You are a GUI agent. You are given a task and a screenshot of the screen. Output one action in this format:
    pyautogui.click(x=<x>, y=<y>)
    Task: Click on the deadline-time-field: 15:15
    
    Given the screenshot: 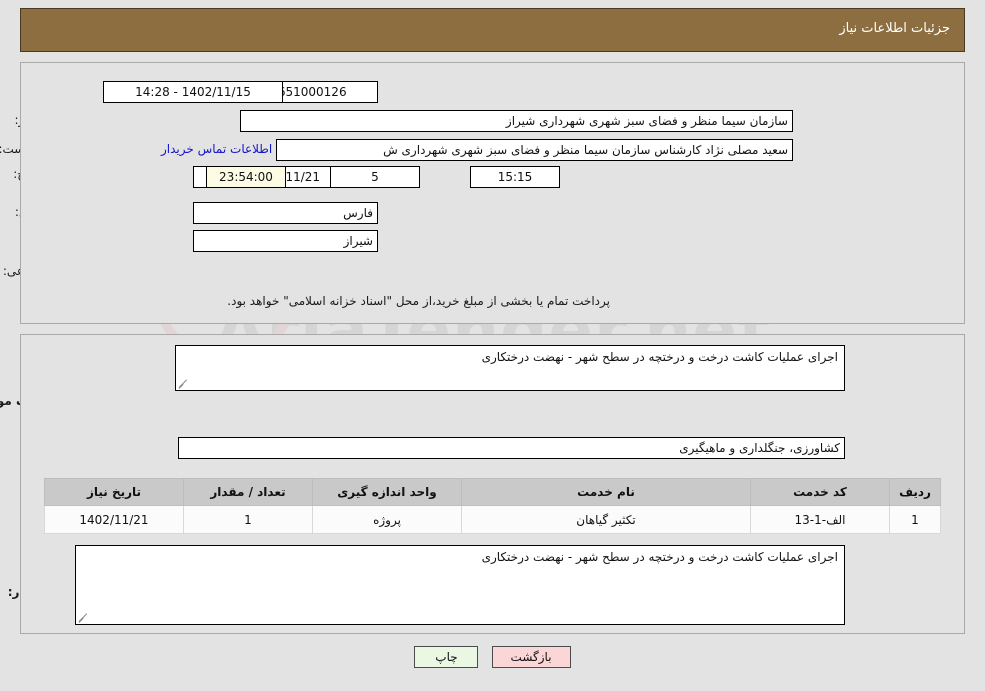 What is the action you would take?
    pyautogui.click(x=515, y=177)
    